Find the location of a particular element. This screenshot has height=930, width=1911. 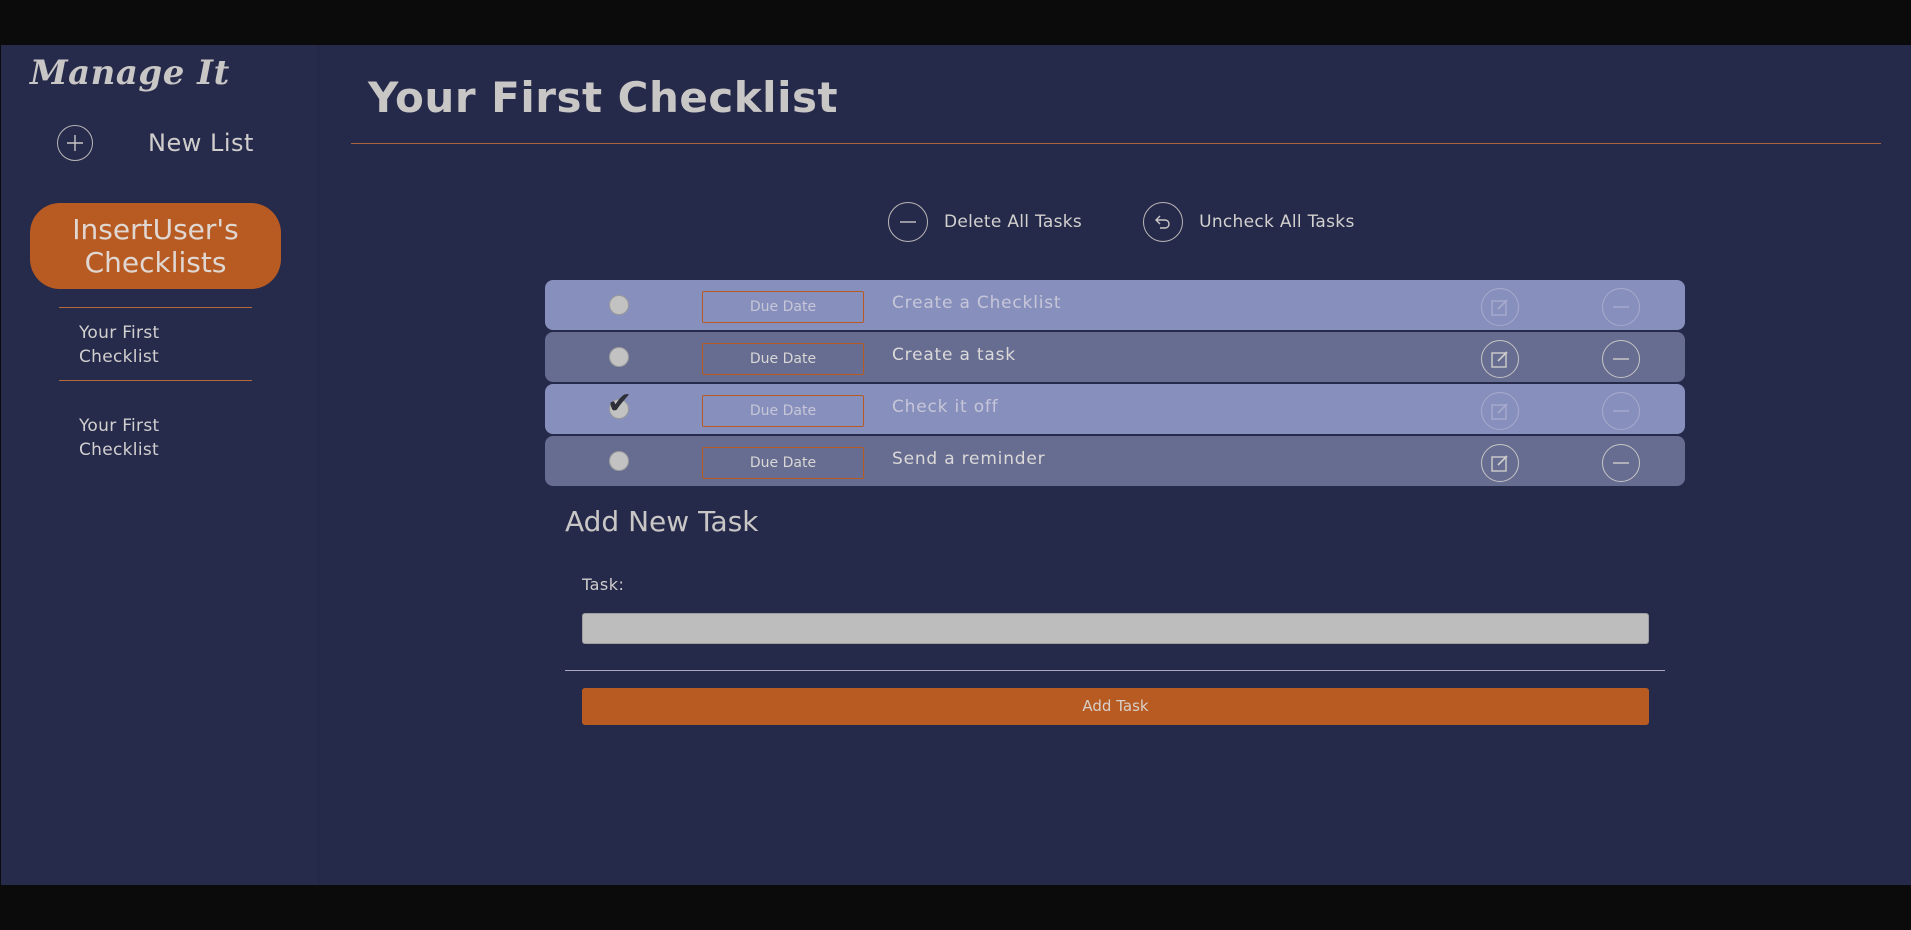

uncheck-all-tasks-button: Uncheck All Tasks is located at coordinates (1249, 222).